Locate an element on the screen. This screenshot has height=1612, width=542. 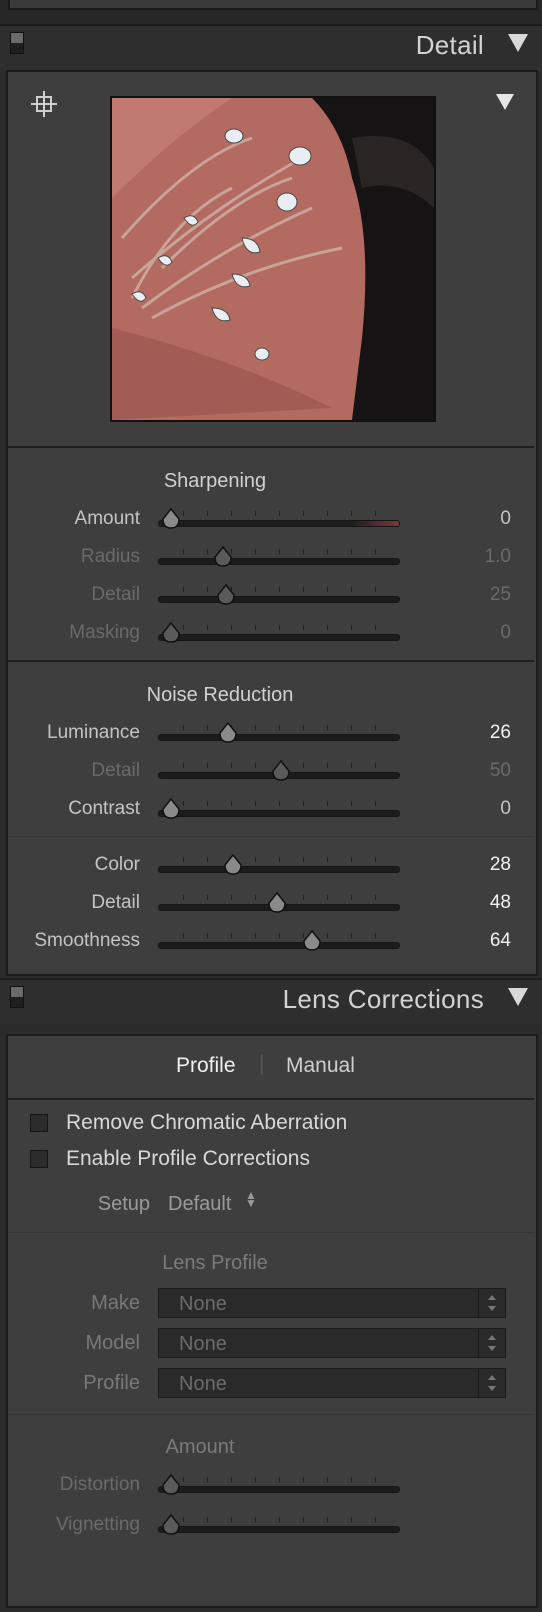
noise-contrast-2-value: 0 is located at coordinates (481, 809).